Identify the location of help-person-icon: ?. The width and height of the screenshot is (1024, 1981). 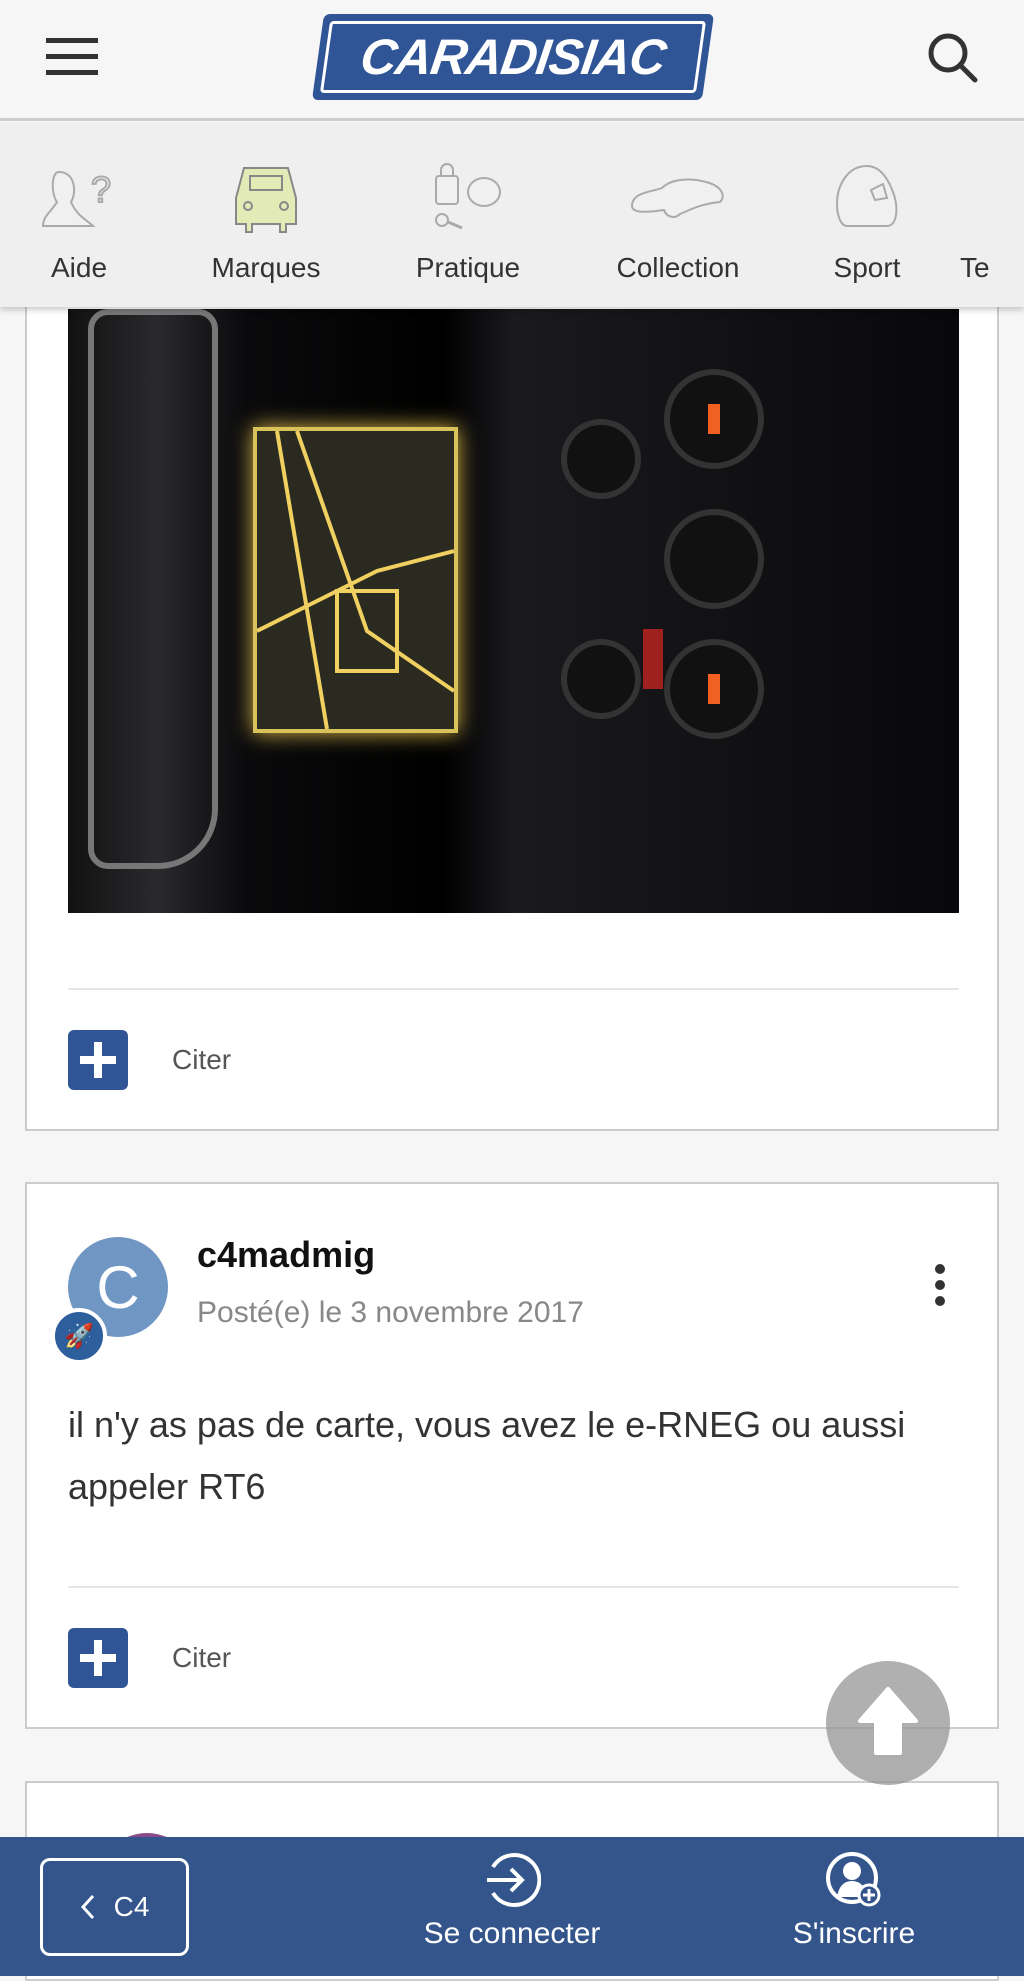
(76, 197).